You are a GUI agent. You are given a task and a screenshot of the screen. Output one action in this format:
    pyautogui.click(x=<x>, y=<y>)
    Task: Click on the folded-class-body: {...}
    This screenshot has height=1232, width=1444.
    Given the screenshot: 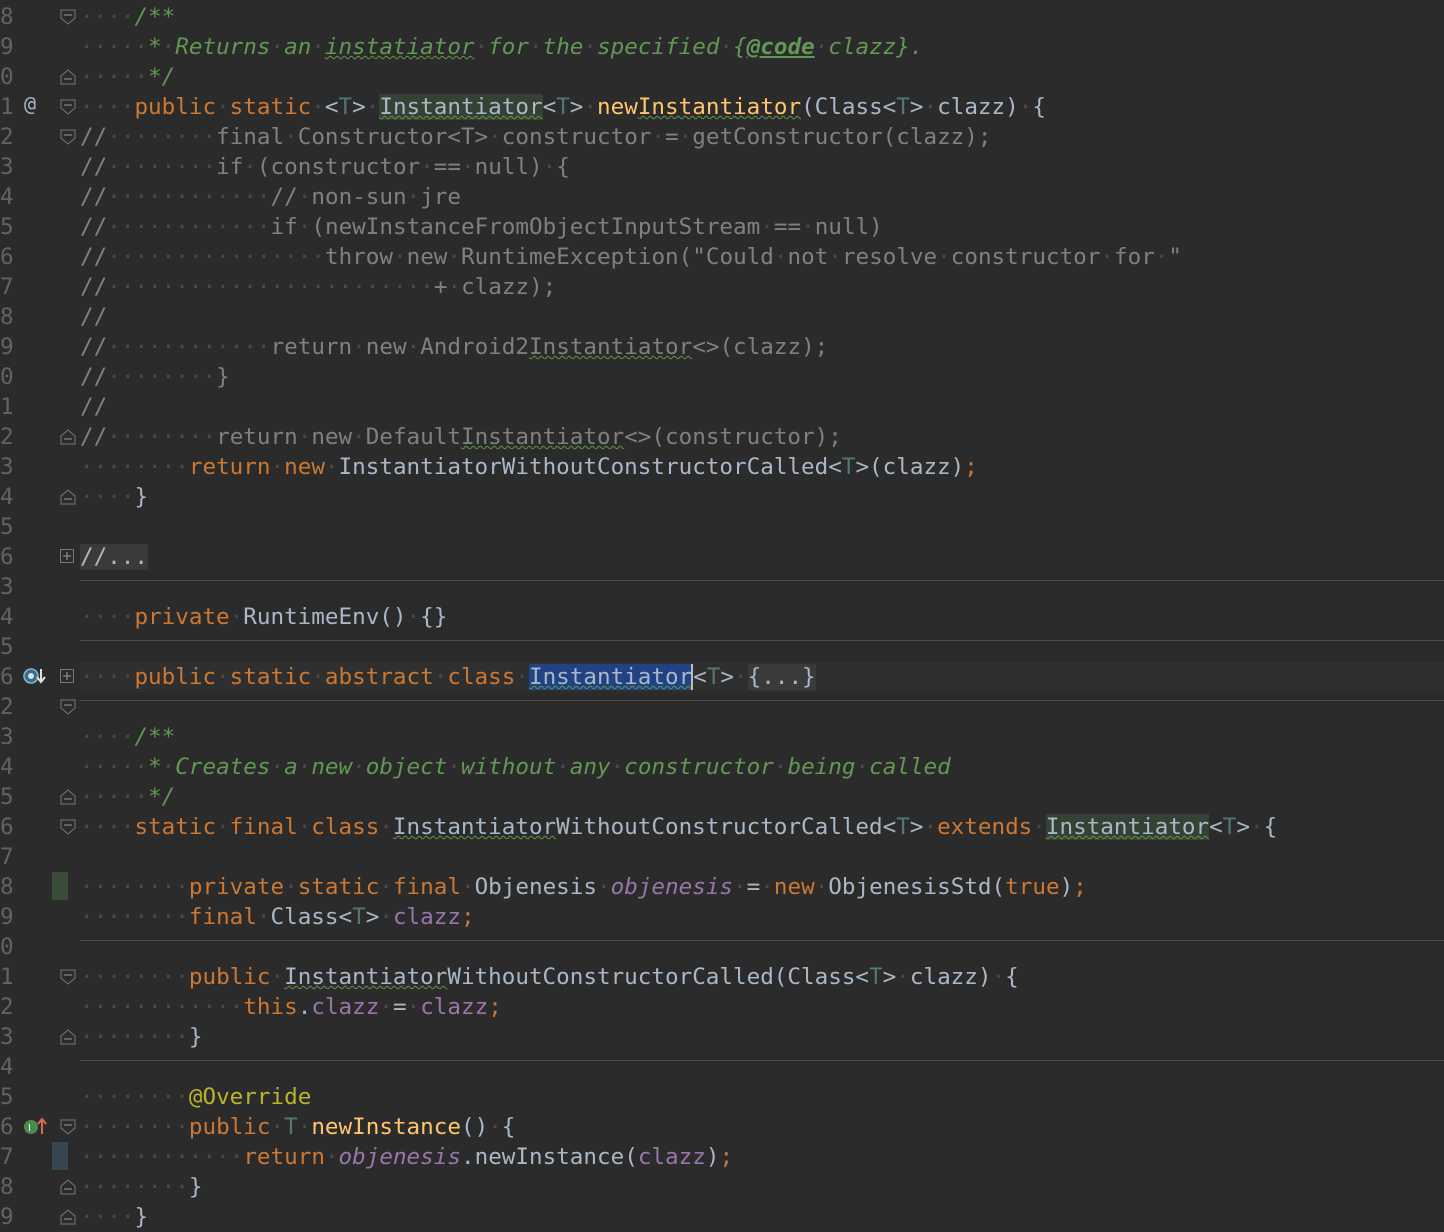 What is the action you would take?
    pyautogui.click(x=781, y=677)
    